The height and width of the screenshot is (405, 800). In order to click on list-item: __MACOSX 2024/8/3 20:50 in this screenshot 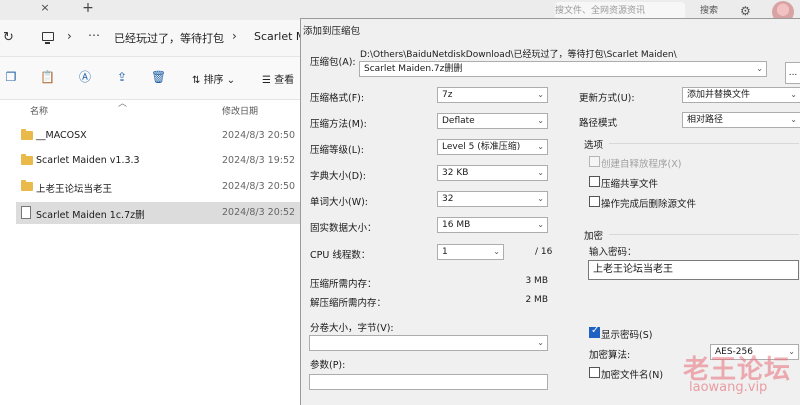, I will do `click(158, 136)`.